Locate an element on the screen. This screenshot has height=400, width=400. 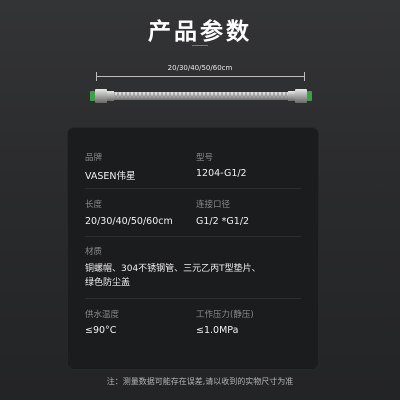
dimension-label: 20/30/40/50/60cm is located at coordinates (200, 68).